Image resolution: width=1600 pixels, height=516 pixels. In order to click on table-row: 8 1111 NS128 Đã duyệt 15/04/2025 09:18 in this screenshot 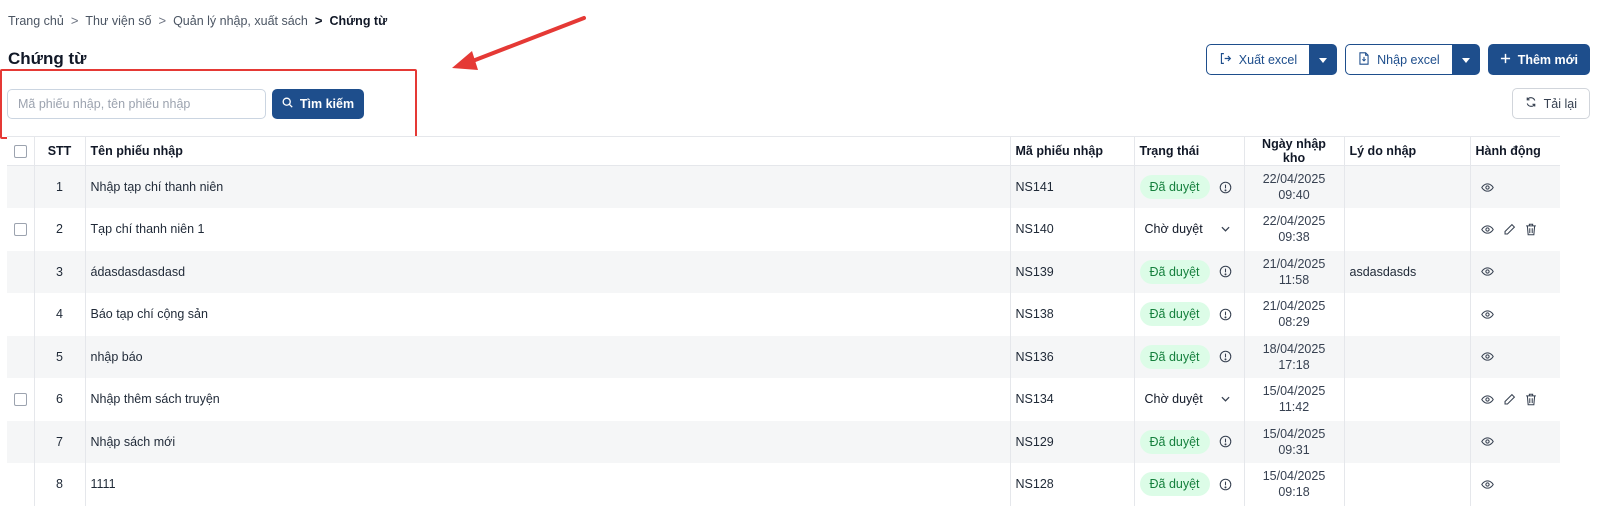, I will do `click(783, 484)`.